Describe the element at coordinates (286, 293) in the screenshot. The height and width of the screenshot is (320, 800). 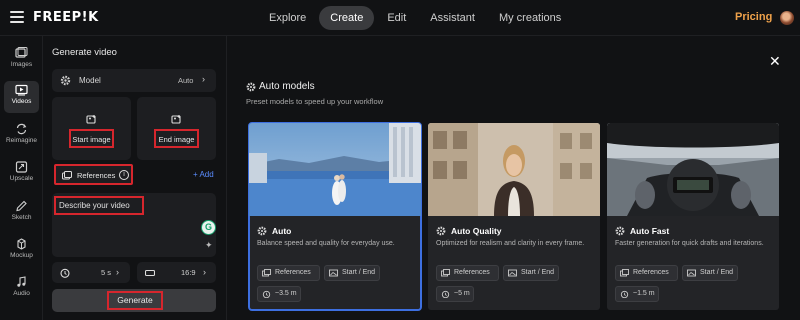
I see `chip-label: ~3.5 m` at that location.